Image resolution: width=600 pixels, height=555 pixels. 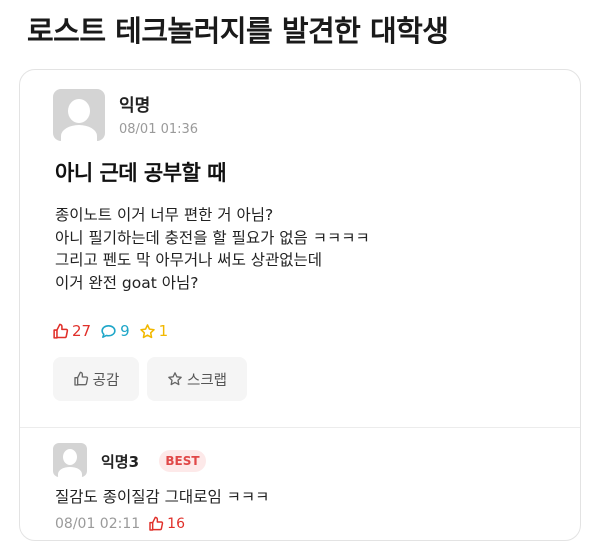 I want to click on like-button: 공감, so click(x=96, y=379).